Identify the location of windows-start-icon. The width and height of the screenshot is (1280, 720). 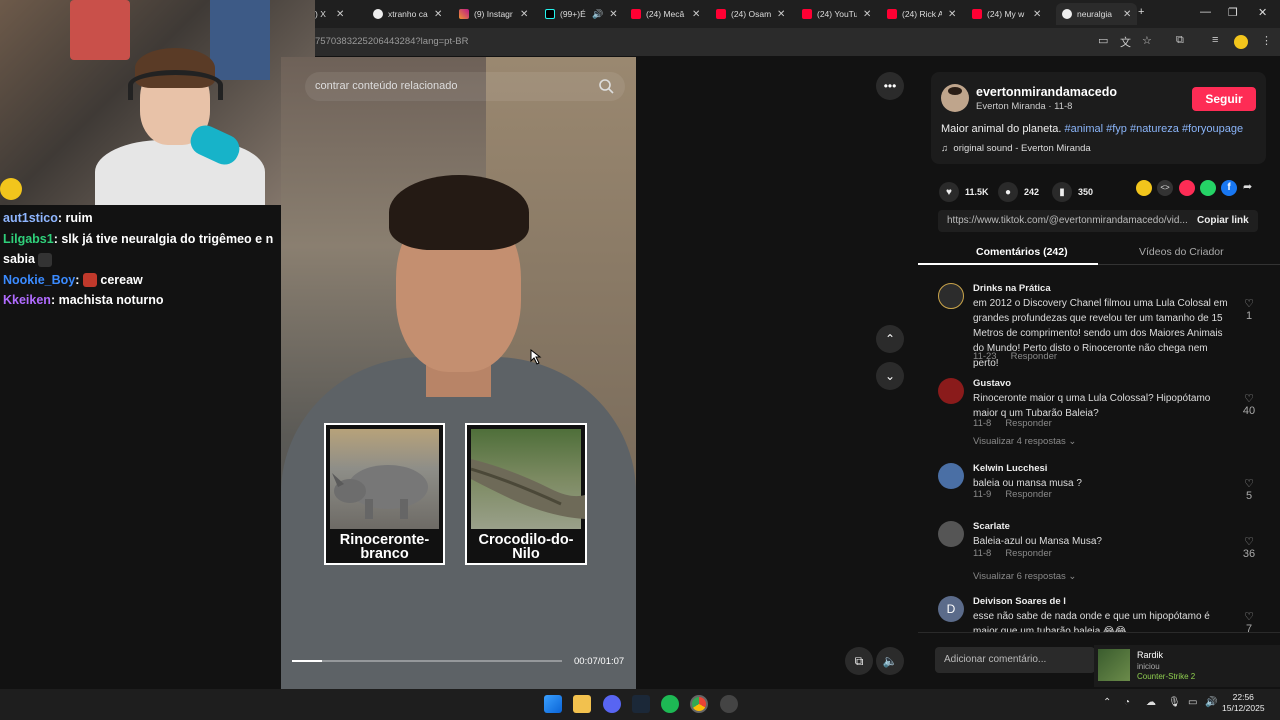
(553, 704).